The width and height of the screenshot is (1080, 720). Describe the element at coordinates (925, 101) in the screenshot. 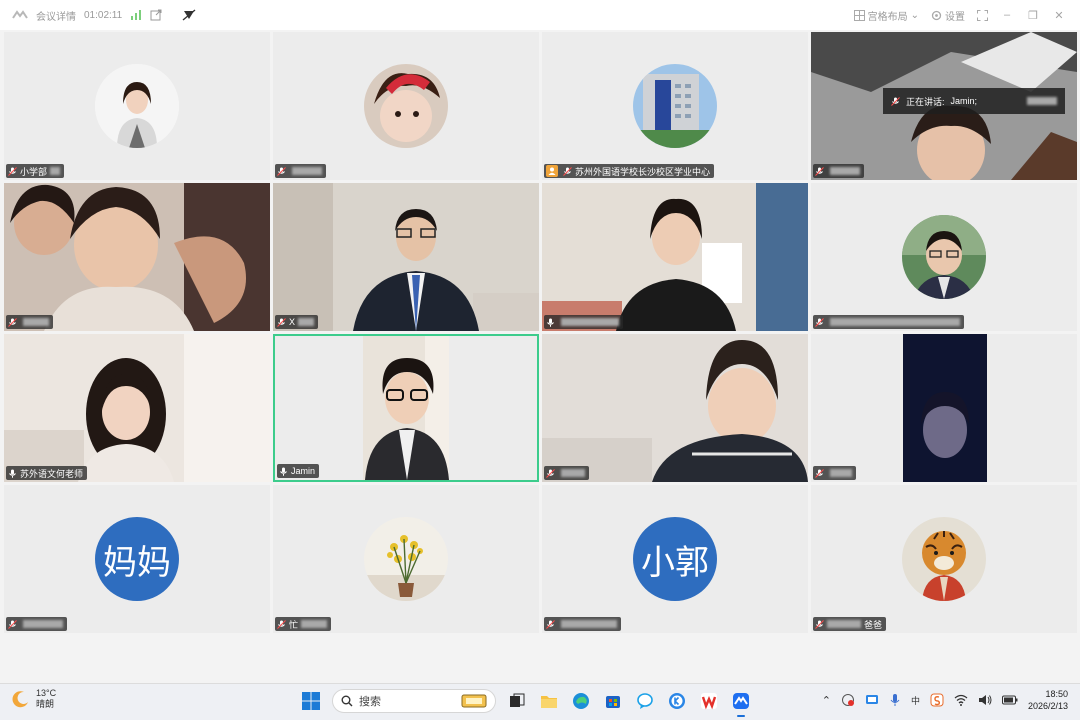

I see `speaking-prefix: 正在讲话:` at that location.